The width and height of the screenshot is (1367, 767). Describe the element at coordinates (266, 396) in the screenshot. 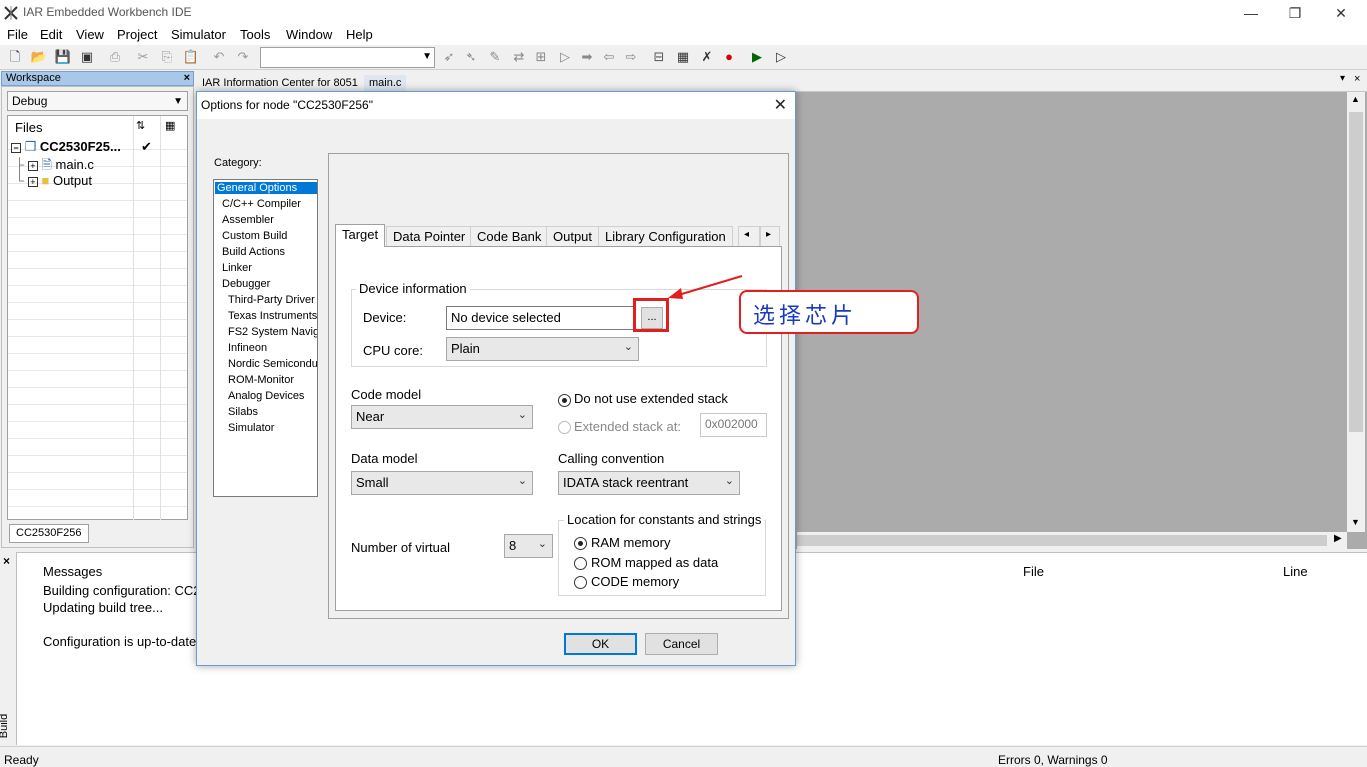

I see `category-item-analog-devices: Analog Devices` at that location.